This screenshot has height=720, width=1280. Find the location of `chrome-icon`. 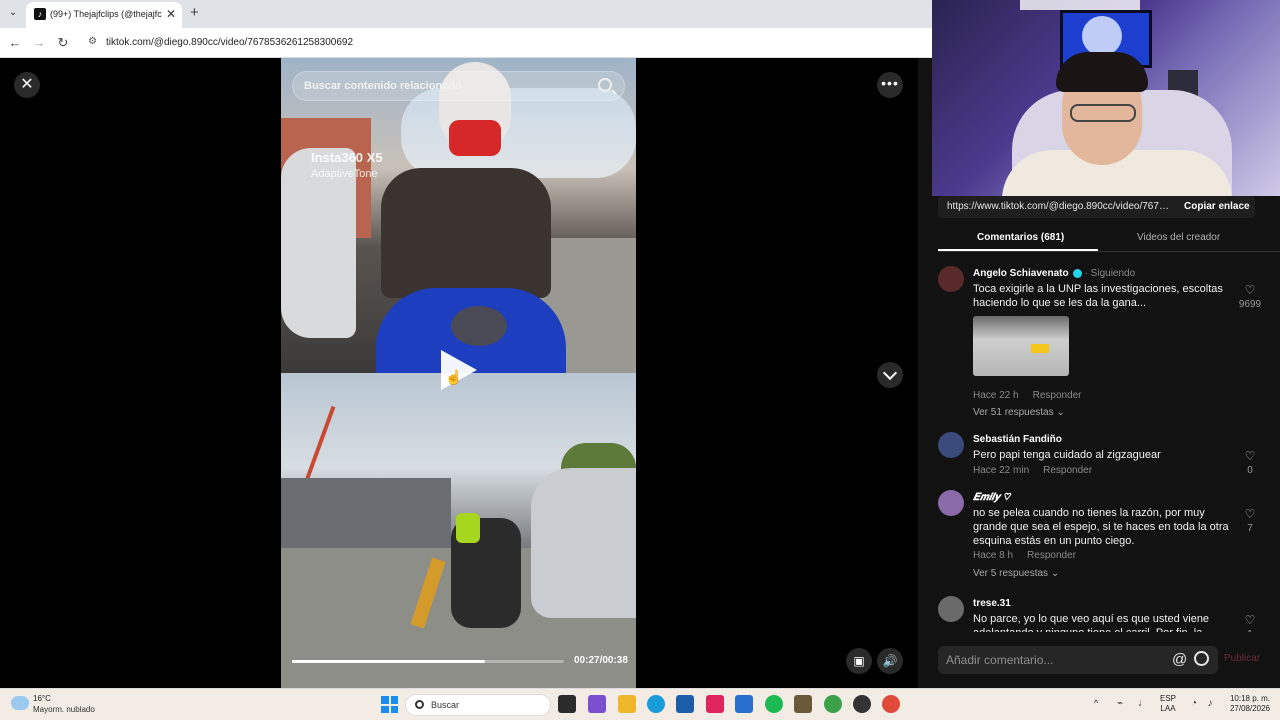

chrome-icon is located at coordinates (833, 704).